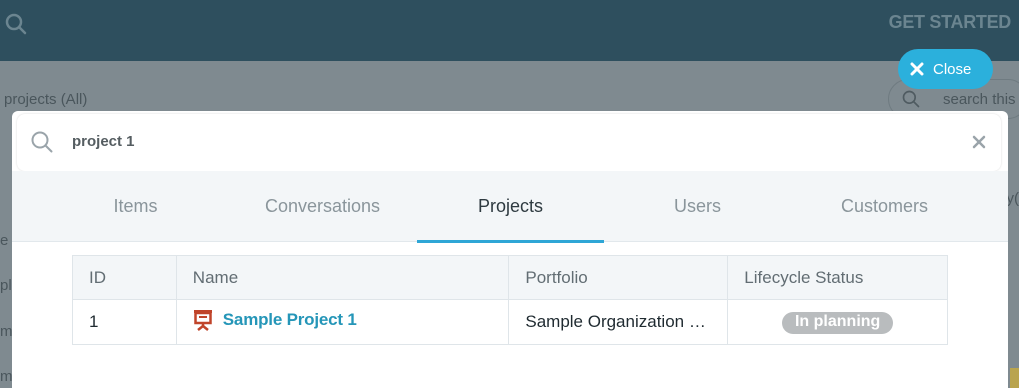 The height and width of the screenshot is (388, 1019). Describe the element at coordinates (103, 141) in the screenshot. I see `search-query-text: project 1` at that location.